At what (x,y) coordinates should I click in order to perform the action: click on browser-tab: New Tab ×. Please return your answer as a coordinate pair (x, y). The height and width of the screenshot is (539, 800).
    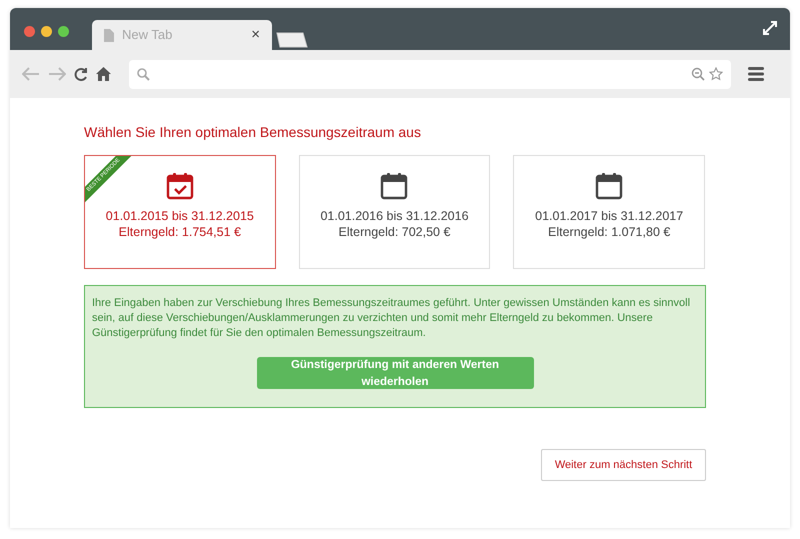
    Looking at the image, I should click on (182, 35).